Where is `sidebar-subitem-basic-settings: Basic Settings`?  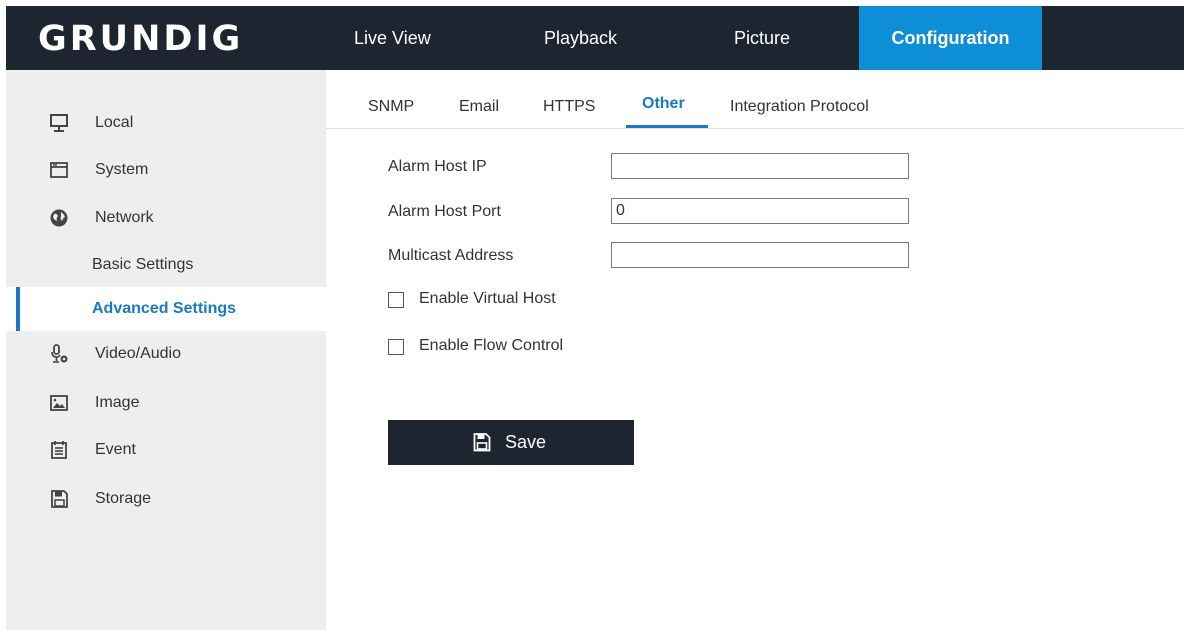
sidebar-subitem-basic-settings: Basic Settings is located at coordinates (166, 265).